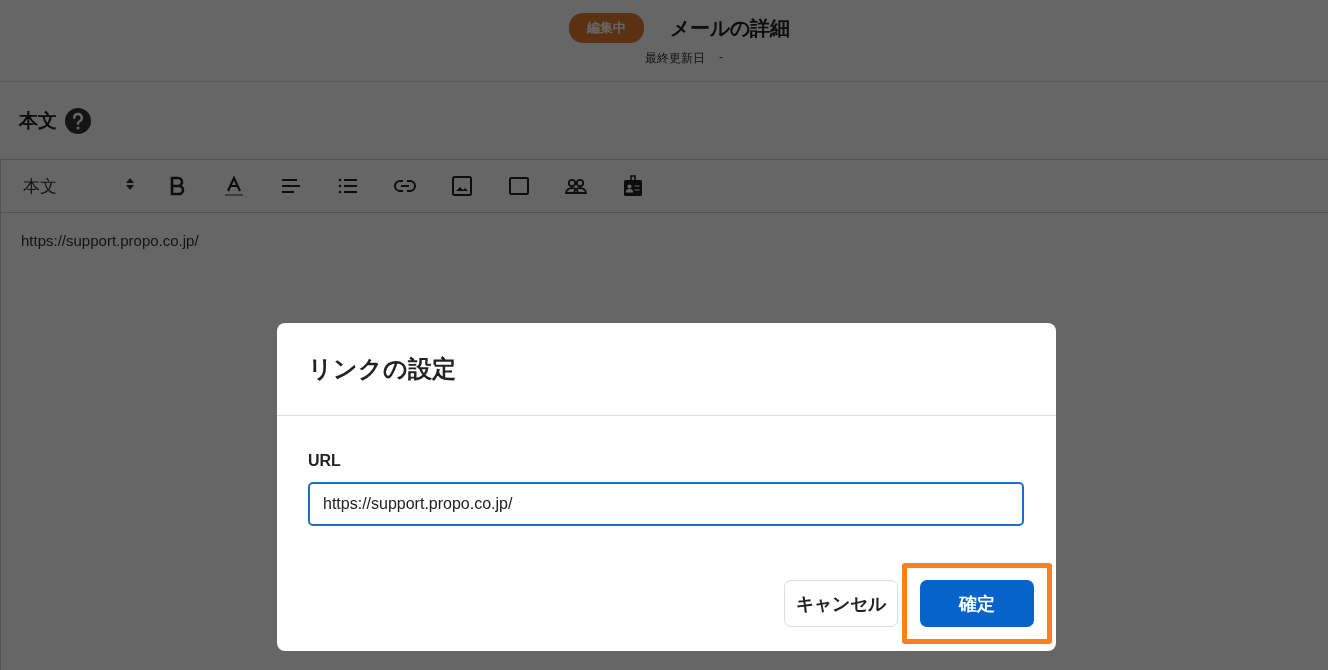  I want to click on status-badge: 編集中, so click(606, 28).